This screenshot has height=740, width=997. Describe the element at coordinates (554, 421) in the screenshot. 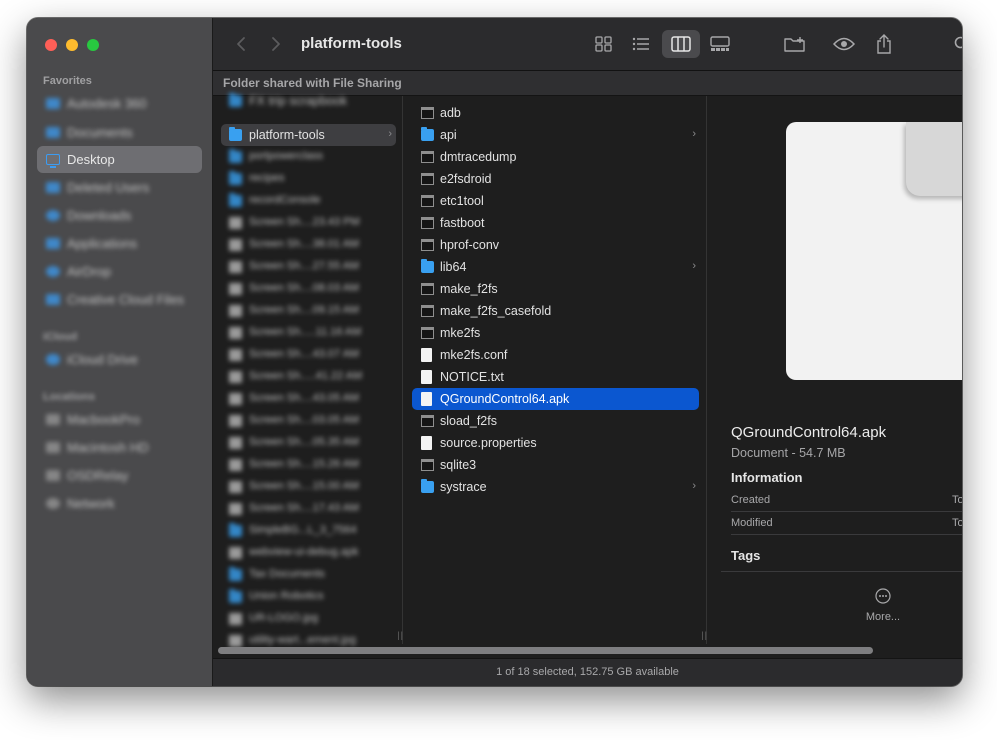

I see `file-row: sload_f2fs` at that location.